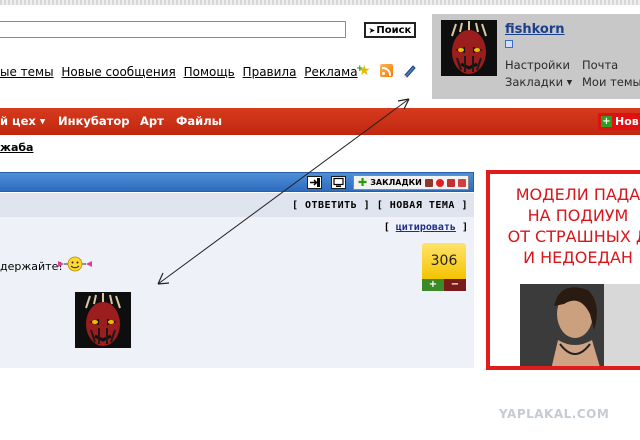 The width and height of the screenshot is (640, 440). What do you see at coordinates (580, 325) in the screenshot?
I see `ad-photo` at bounding box center [580, 325].